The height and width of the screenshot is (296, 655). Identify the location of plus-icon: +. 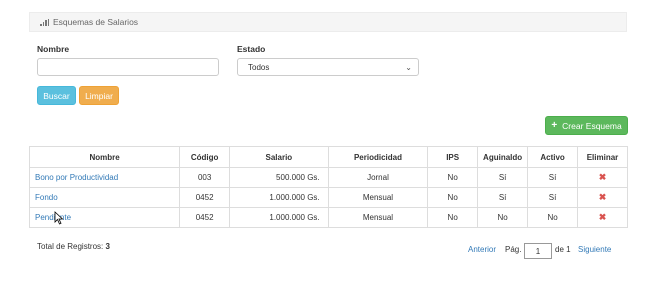
(554, 125).